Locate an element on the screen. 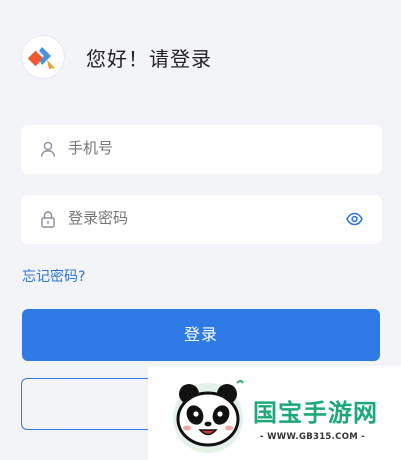  panda-logo-icon is located at coordinates (208, 416).